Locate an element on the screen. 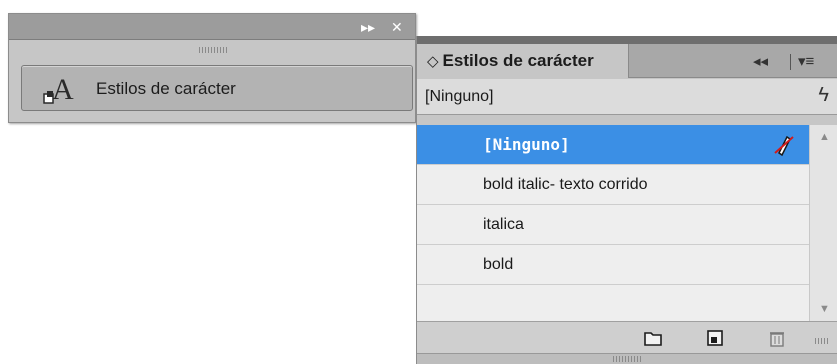  panel-footer is located at coordinates (627, 337).